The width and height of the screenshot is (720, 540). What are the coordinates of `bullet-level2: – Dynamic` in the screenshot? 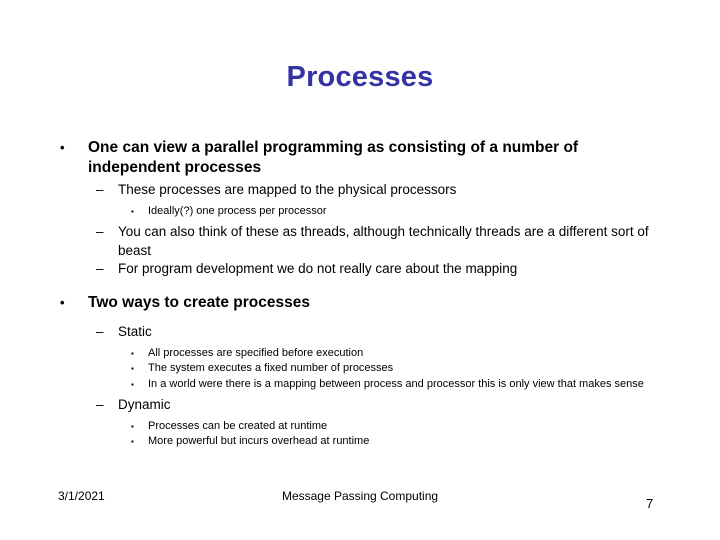 It's located at (360, 405).